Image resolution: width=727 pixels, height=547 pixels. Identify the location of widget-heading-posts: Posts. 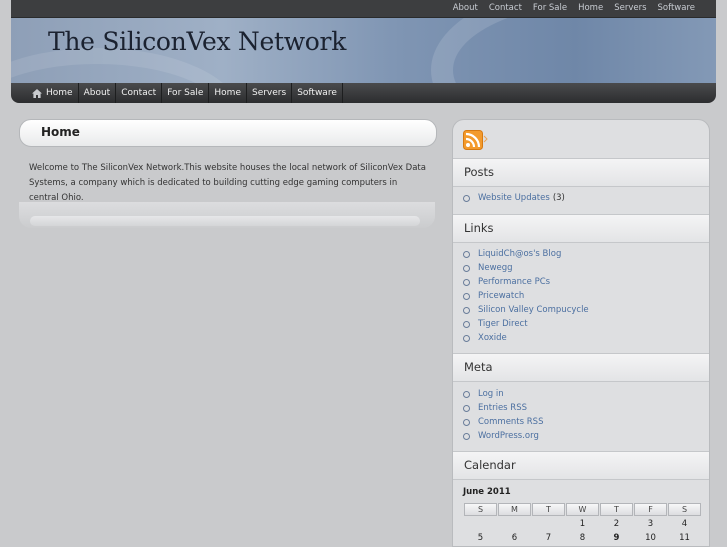
(581, 172).